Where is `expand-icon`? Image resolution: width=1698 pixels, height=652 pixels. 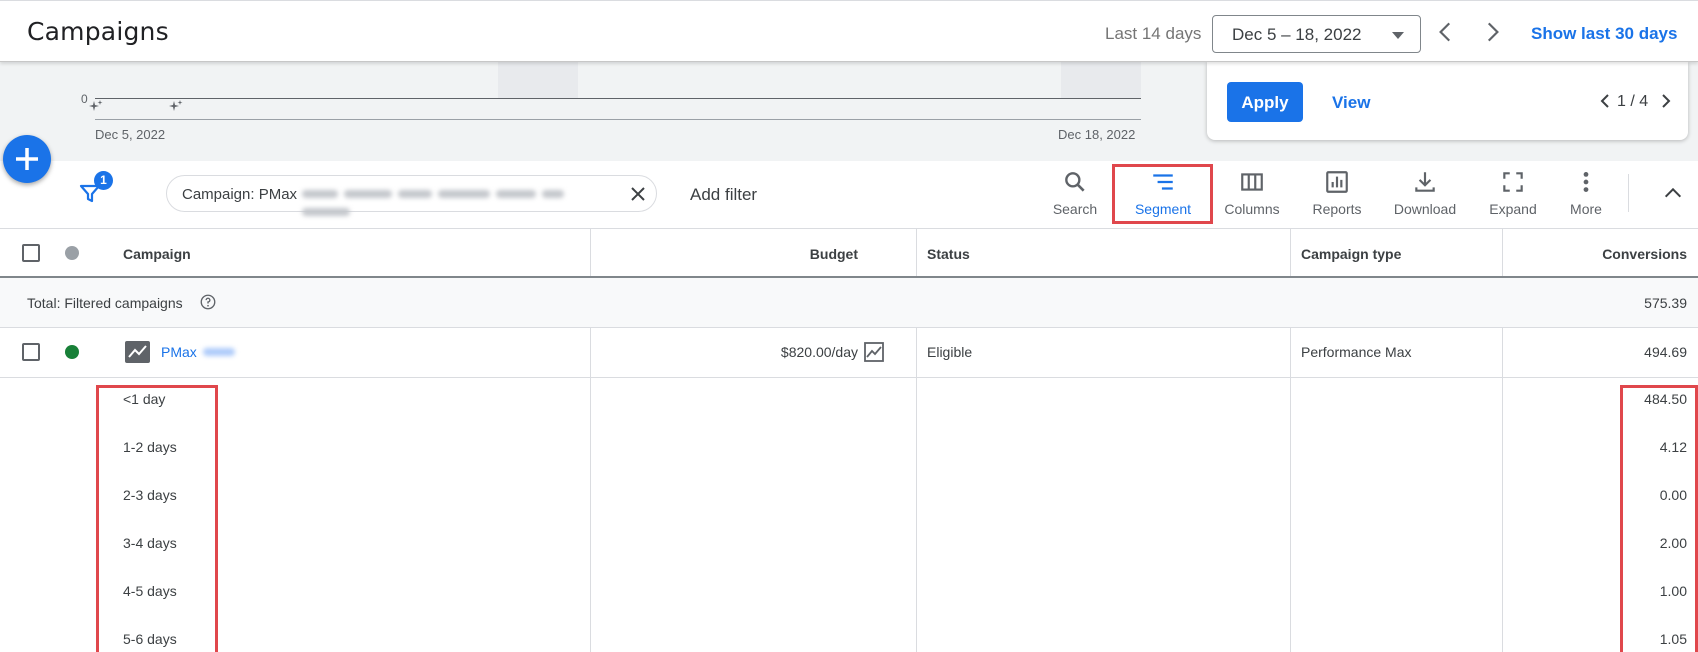 expand-icon is located at coordinates (1513, 182).